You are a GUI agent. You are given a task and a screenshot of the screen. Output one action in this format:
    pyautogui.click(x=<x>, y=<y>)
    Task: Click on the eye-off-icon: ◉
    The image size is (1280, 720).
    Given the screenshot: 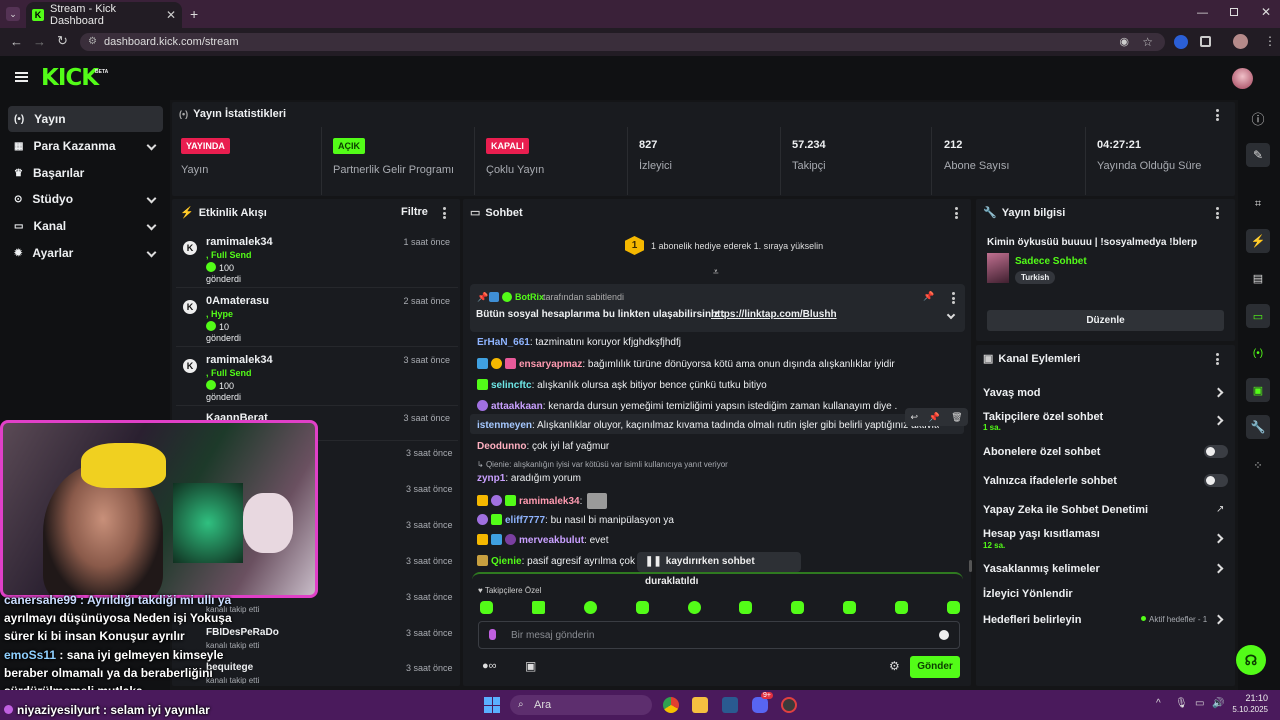 What is the action you would take?
    pyautogui.click(x=1124, y=42)
    